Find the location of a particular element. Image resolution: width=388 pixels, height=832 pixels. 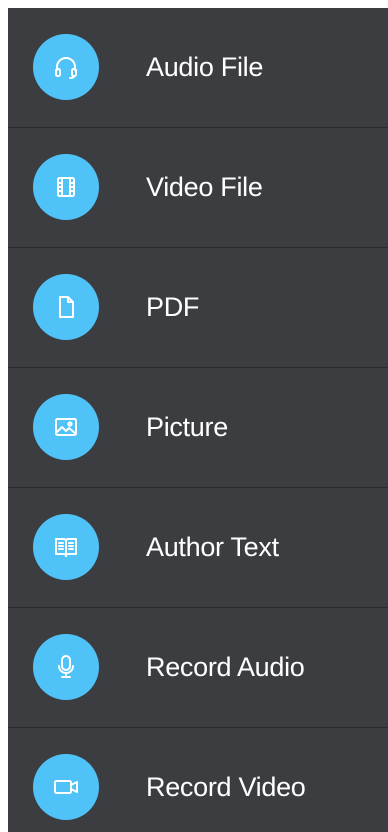

document-icon is located at coordinates (66, 307).